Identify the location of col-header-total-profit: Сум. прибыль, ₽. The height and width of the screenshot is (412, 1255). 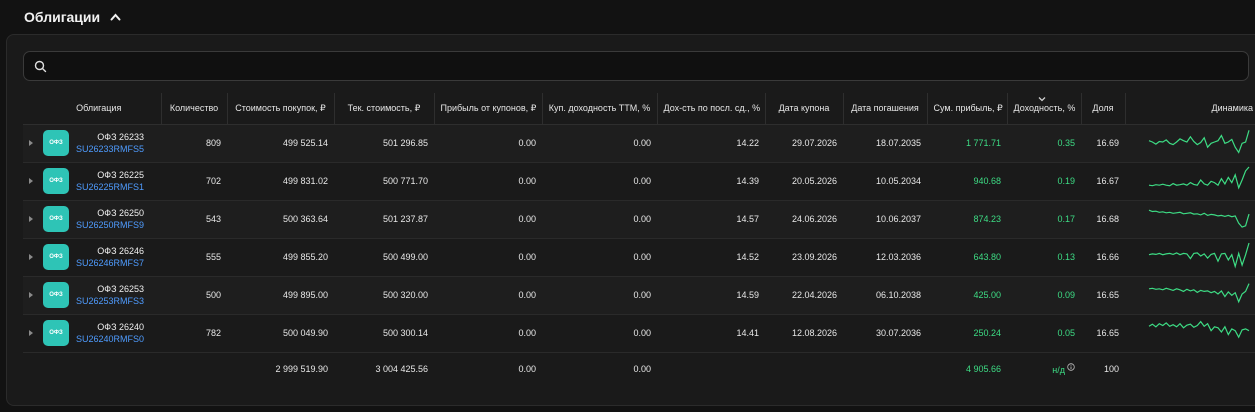
(967, 109).